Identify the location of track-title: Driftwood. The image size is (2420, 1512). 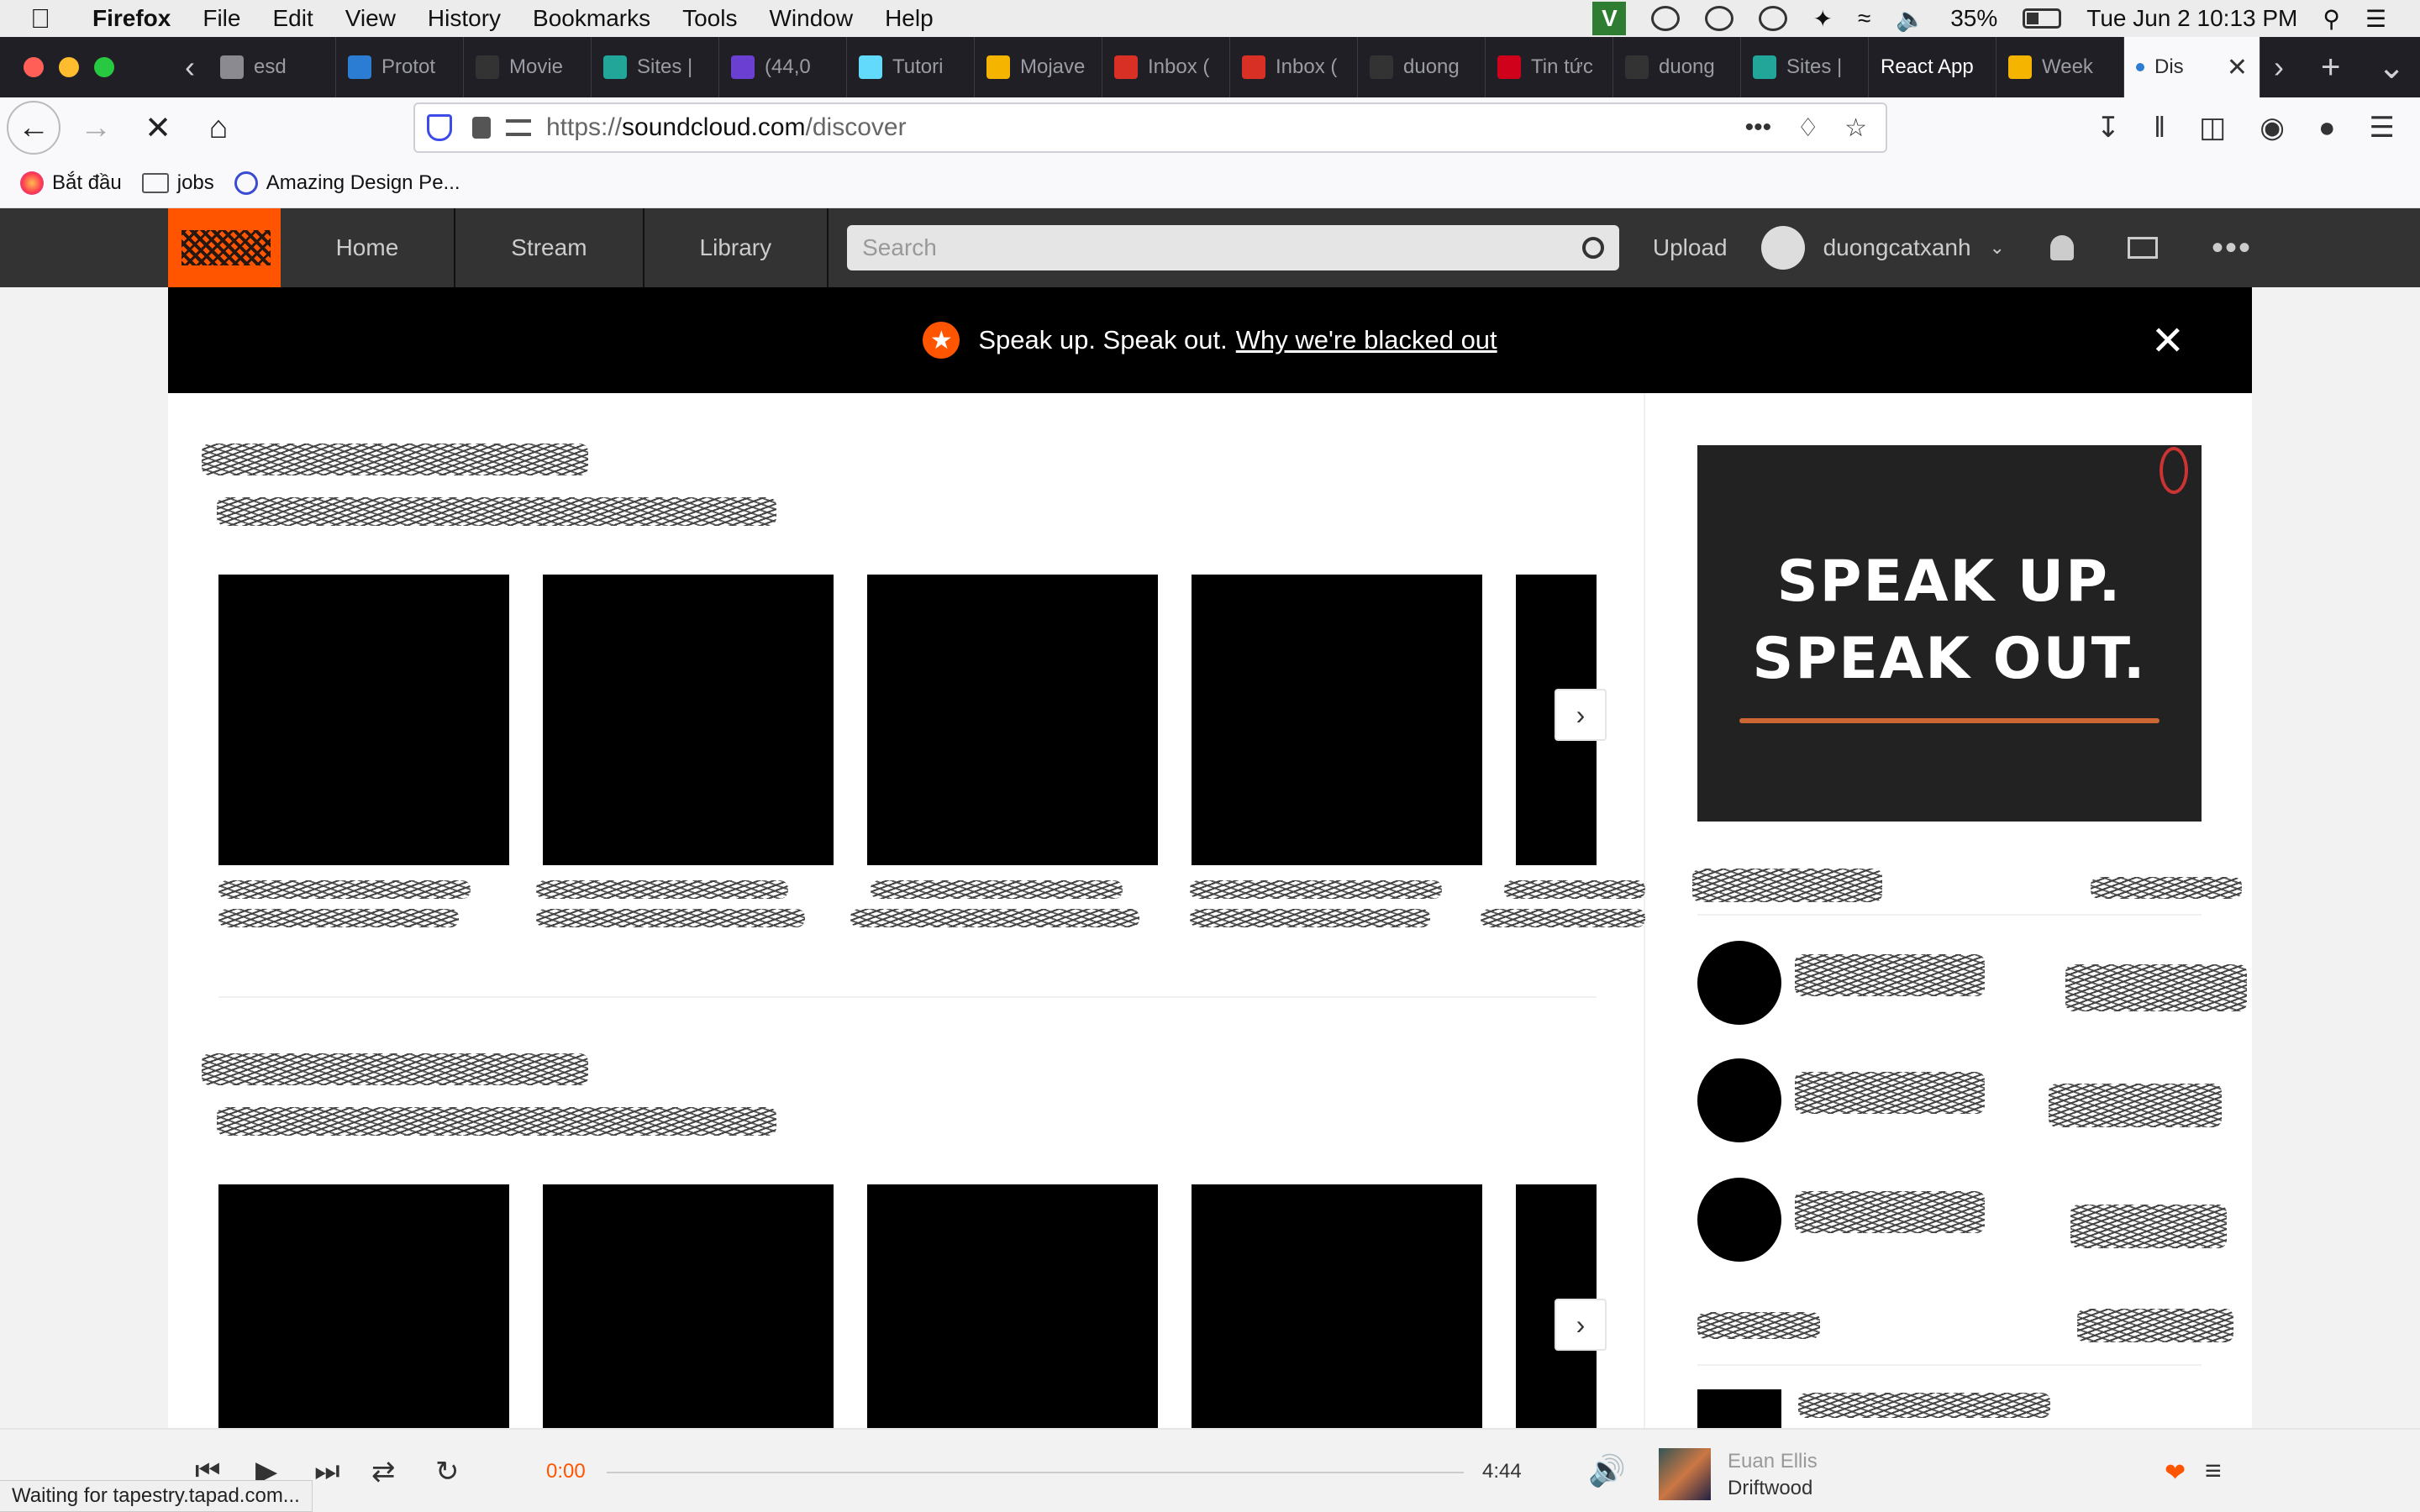
(1770, 1488).